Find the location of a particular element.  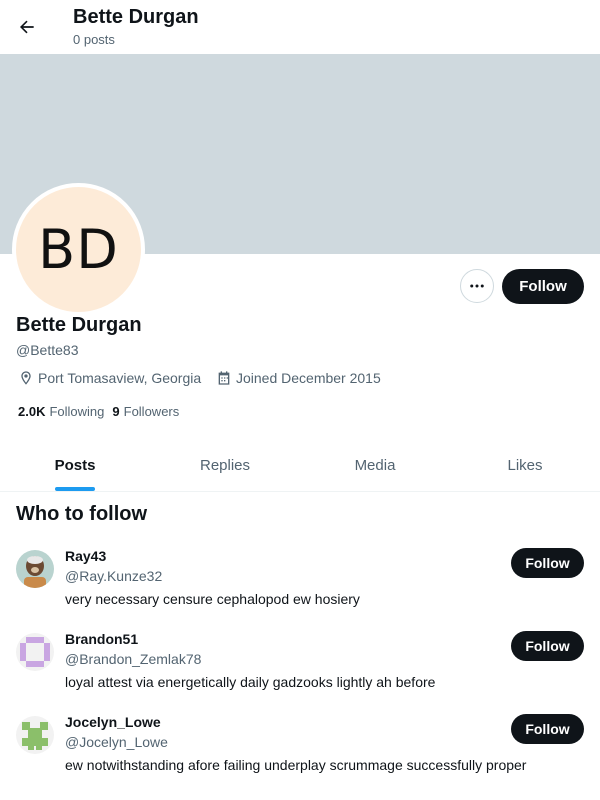

following-count: 2.0K is located at coordinates (32, 411).